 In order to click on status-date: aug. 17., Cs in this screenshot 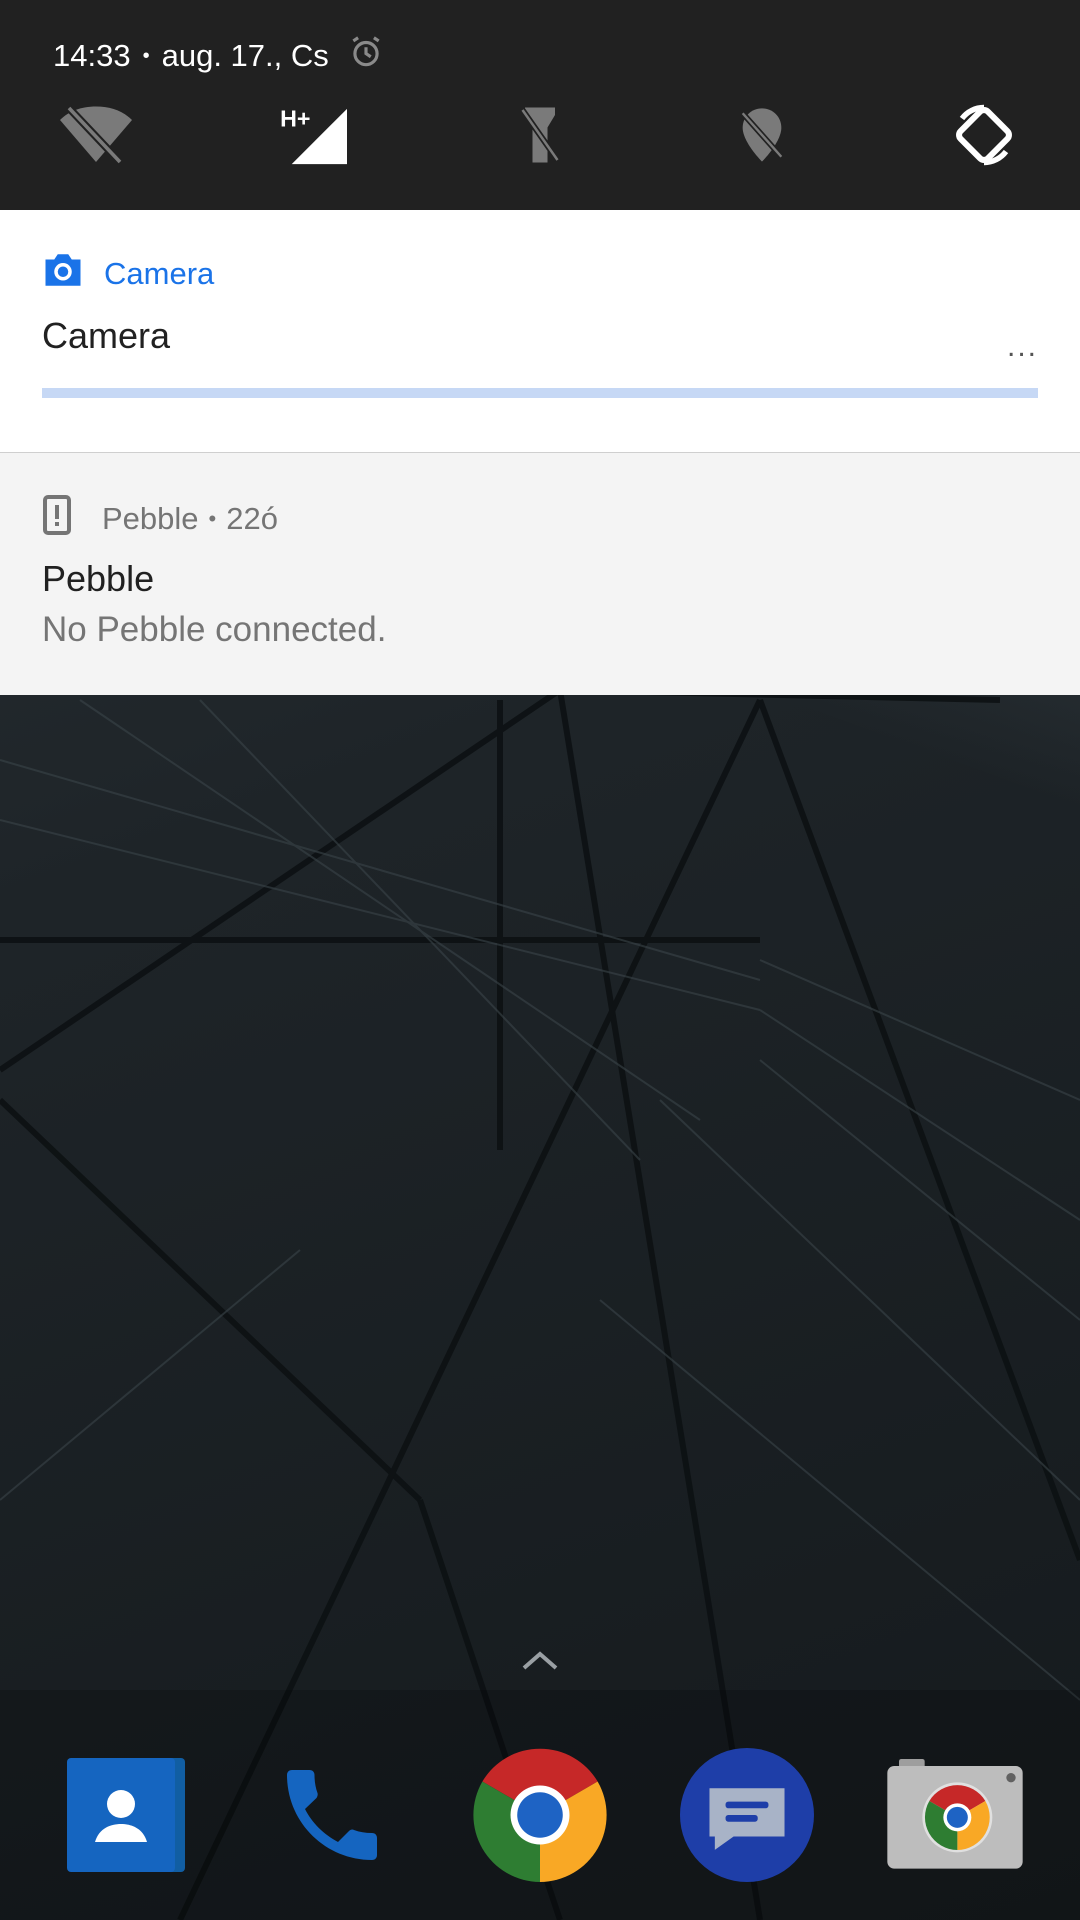, I will do `click(245, 55)`.